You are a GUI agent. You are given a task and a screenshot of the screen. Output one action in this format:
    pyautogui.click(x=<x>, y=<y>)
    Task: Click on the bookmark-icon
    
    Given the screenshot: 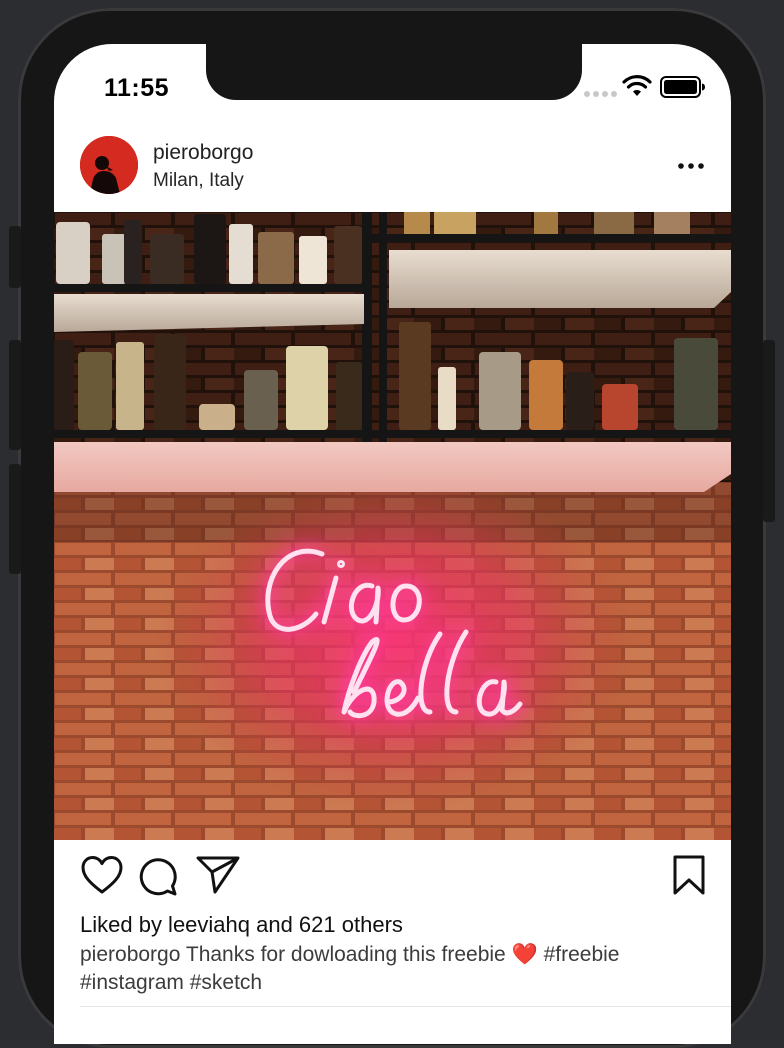 What is the action you would take?
    pyautogui.click(x=689, y=875)
    